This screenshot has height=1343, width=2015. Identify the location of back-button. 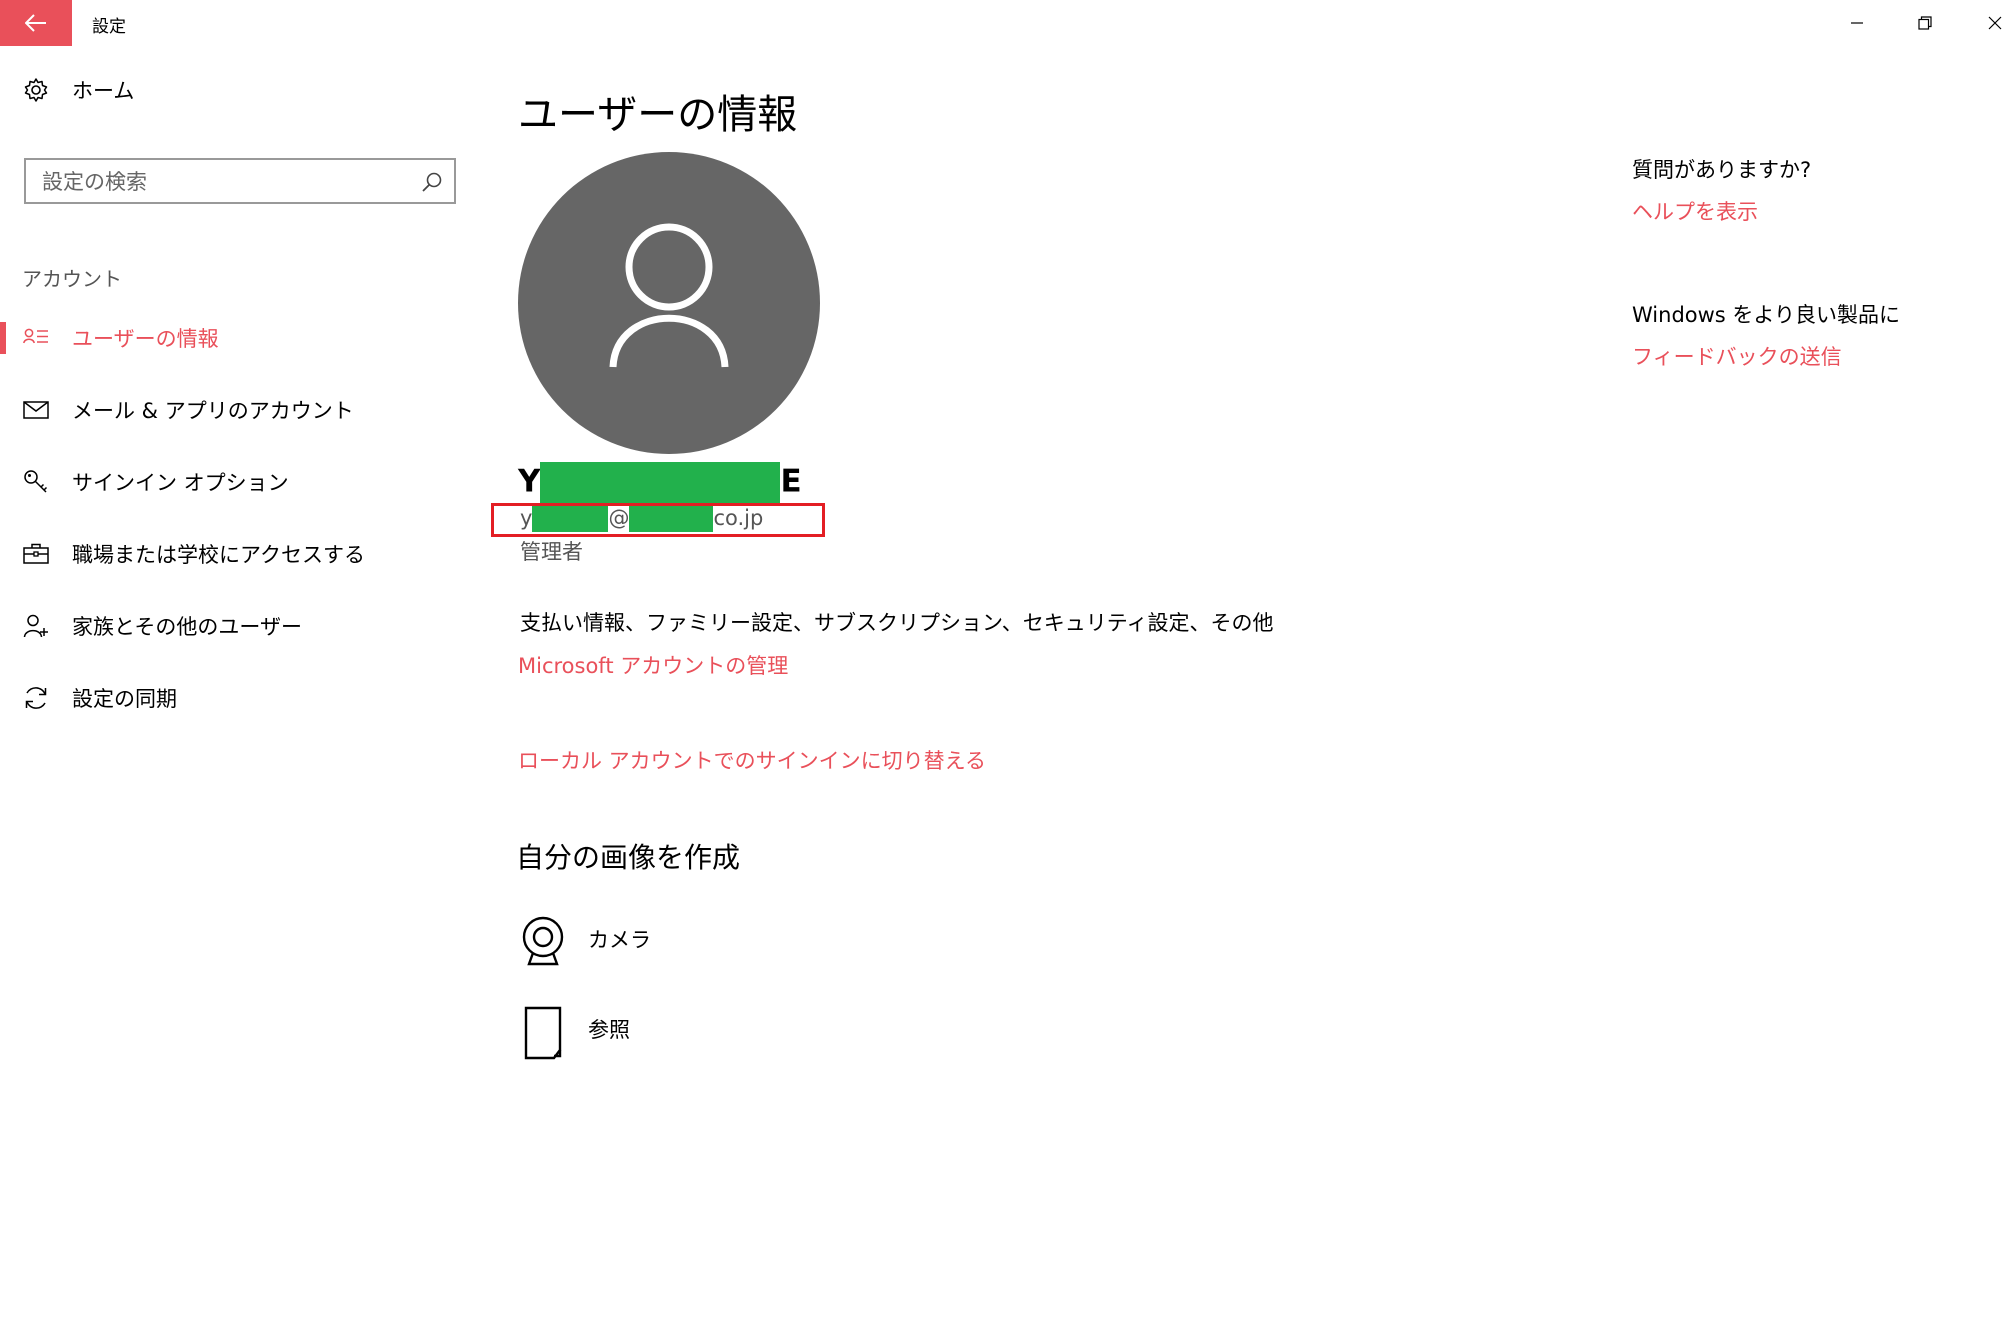
(36, 23).